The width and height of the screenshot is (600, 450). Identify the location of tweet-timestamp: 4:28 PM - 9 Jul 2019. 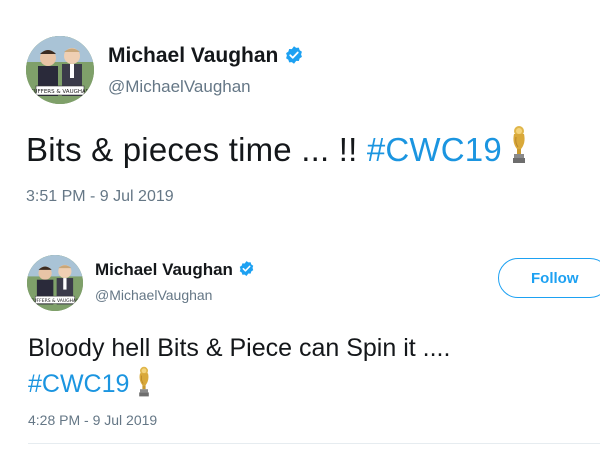
(92, 420).